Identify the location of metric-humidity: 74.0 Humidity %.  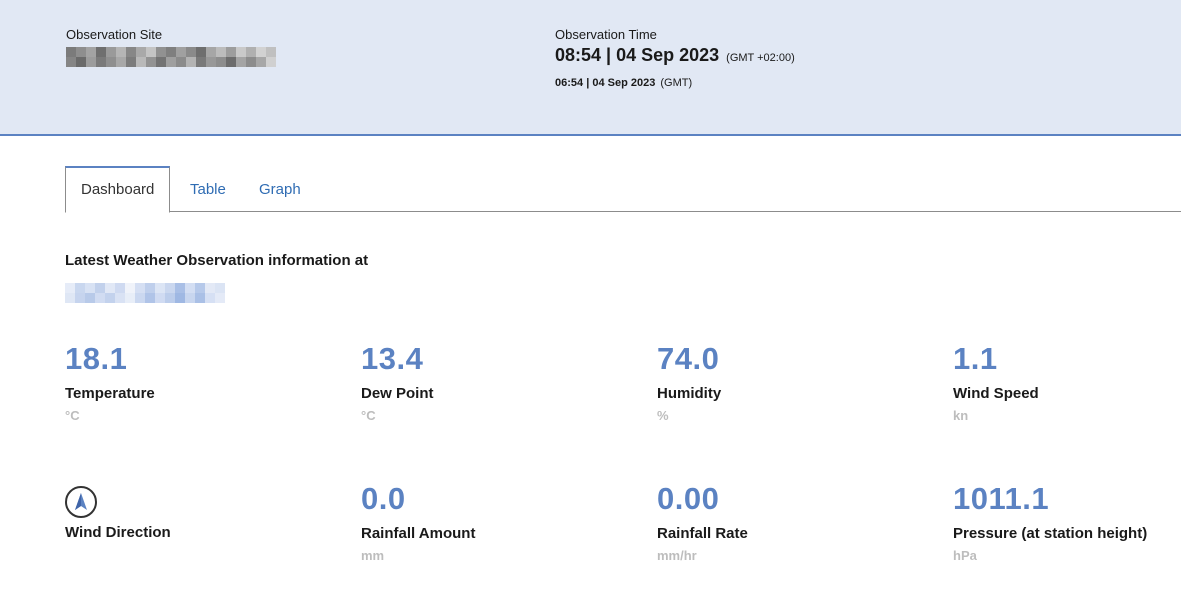
(782, 382).